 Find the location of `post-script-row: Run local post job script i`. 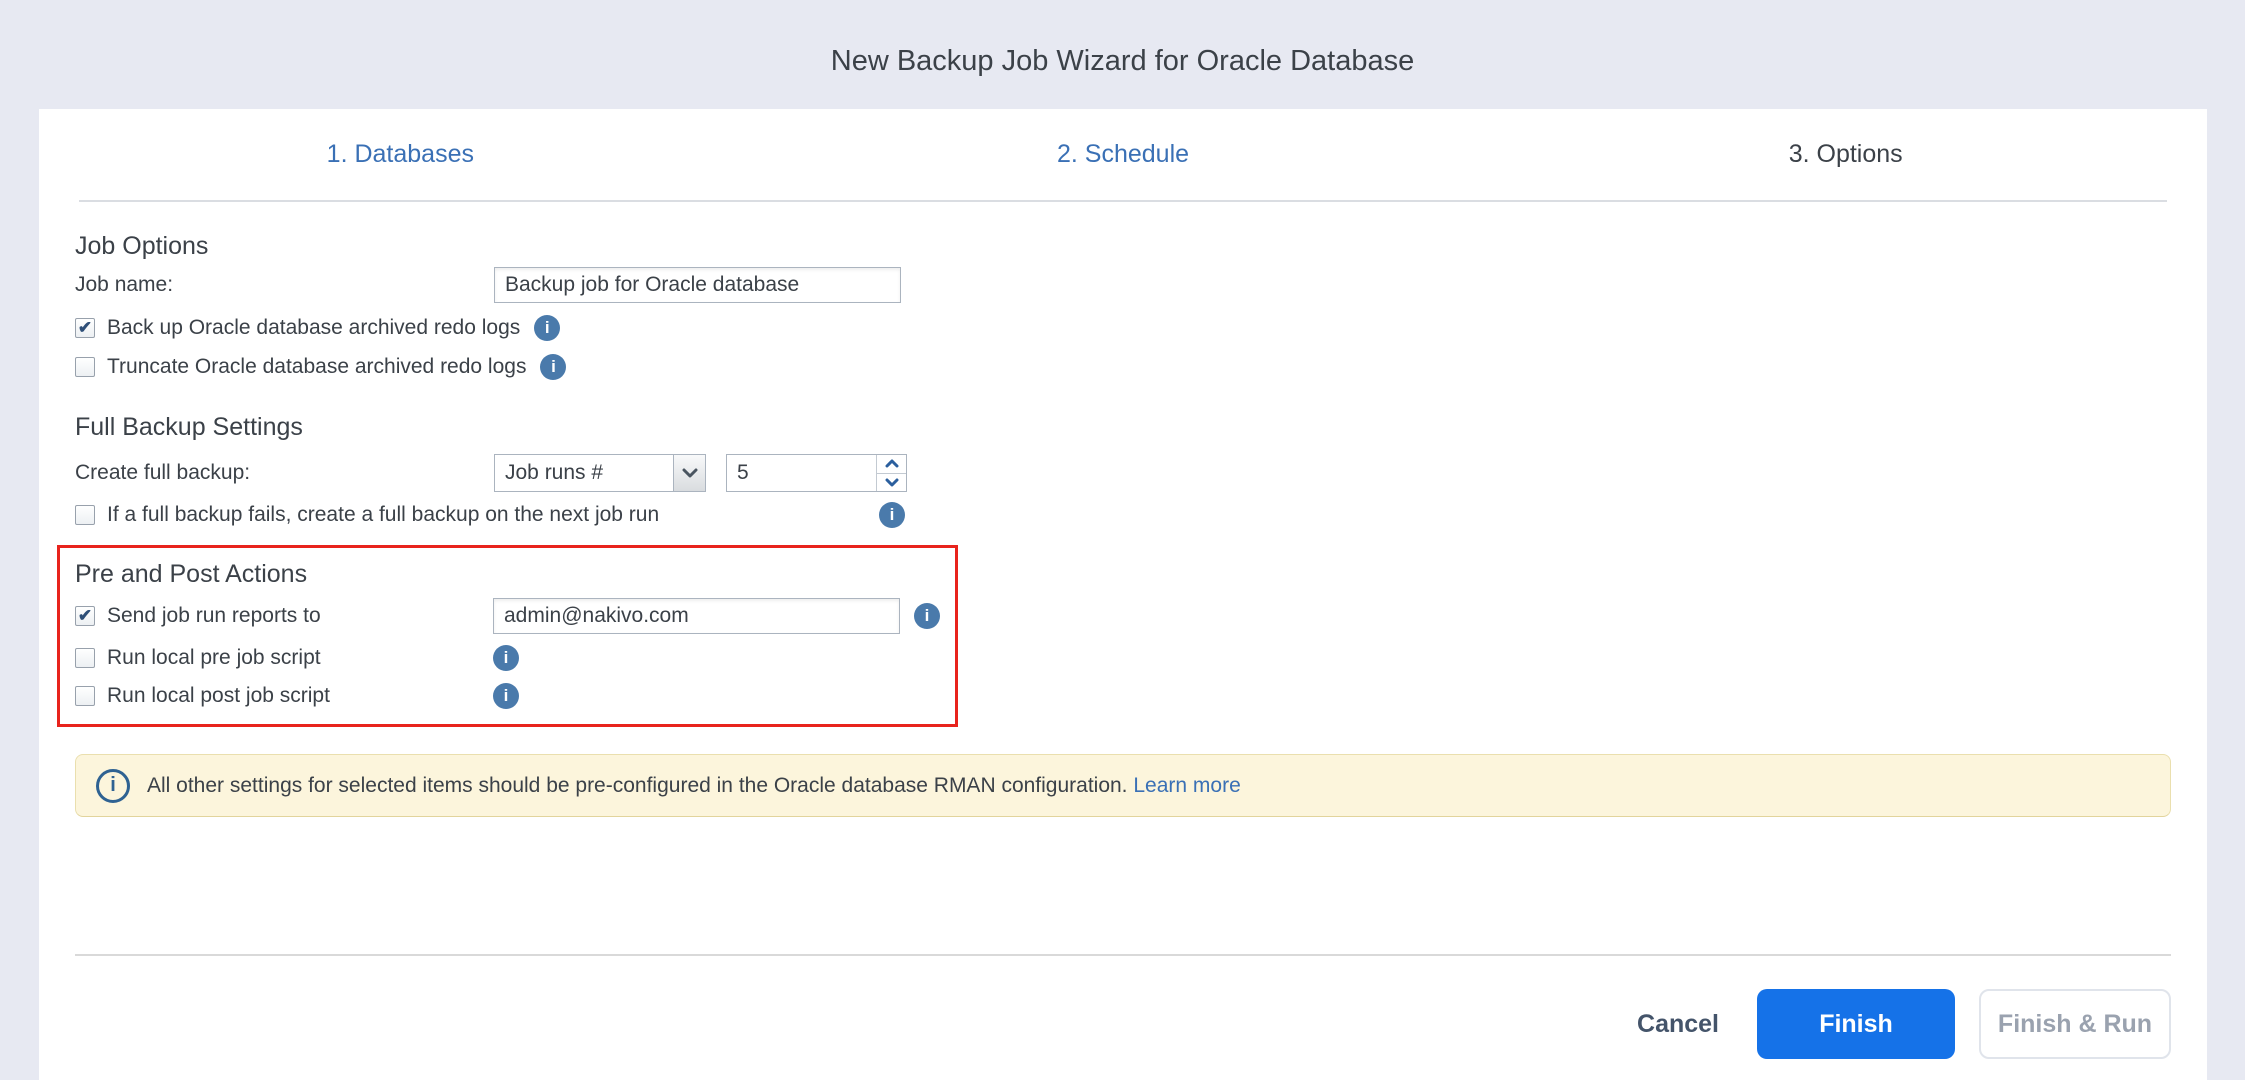

post-script-row: Run local post job script i is located at coordinates (515, 696).